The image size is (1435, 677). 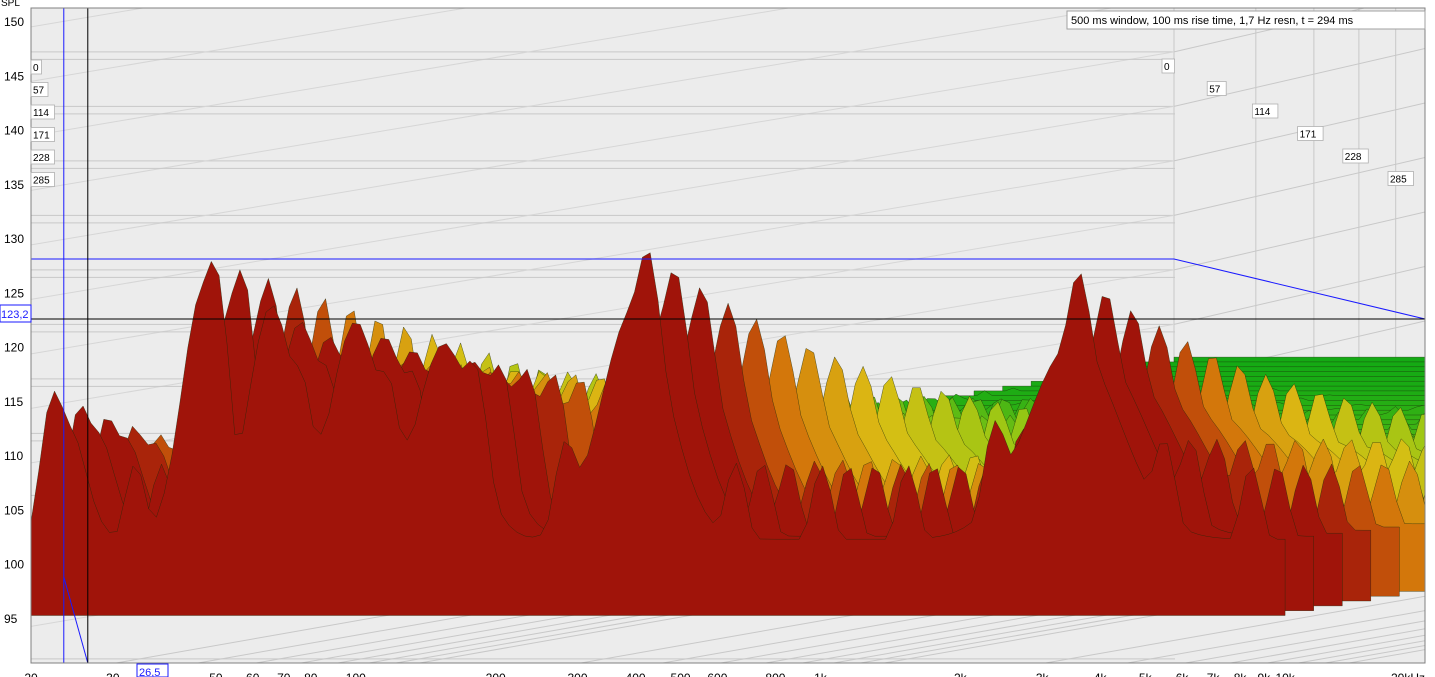 What do you see at coordinates (10, 4) in the screenshot?
I see `corner-label: SPL` at bounding box center [10, 4].